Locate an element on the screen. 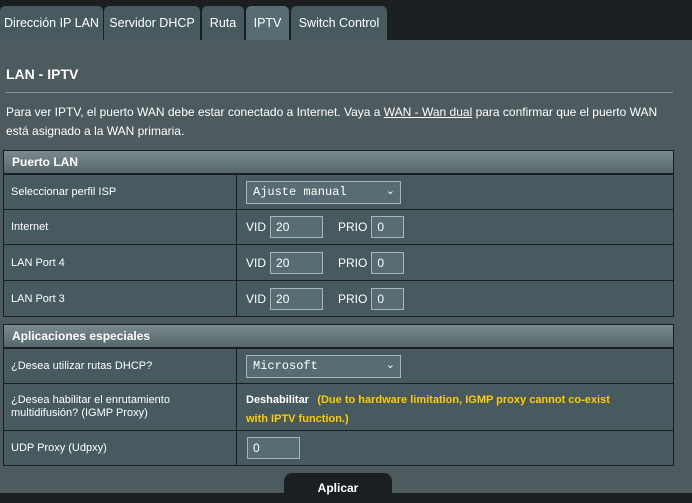  tab-lan-ip: Dirección IP LAN is located at coordinates (51, 23).